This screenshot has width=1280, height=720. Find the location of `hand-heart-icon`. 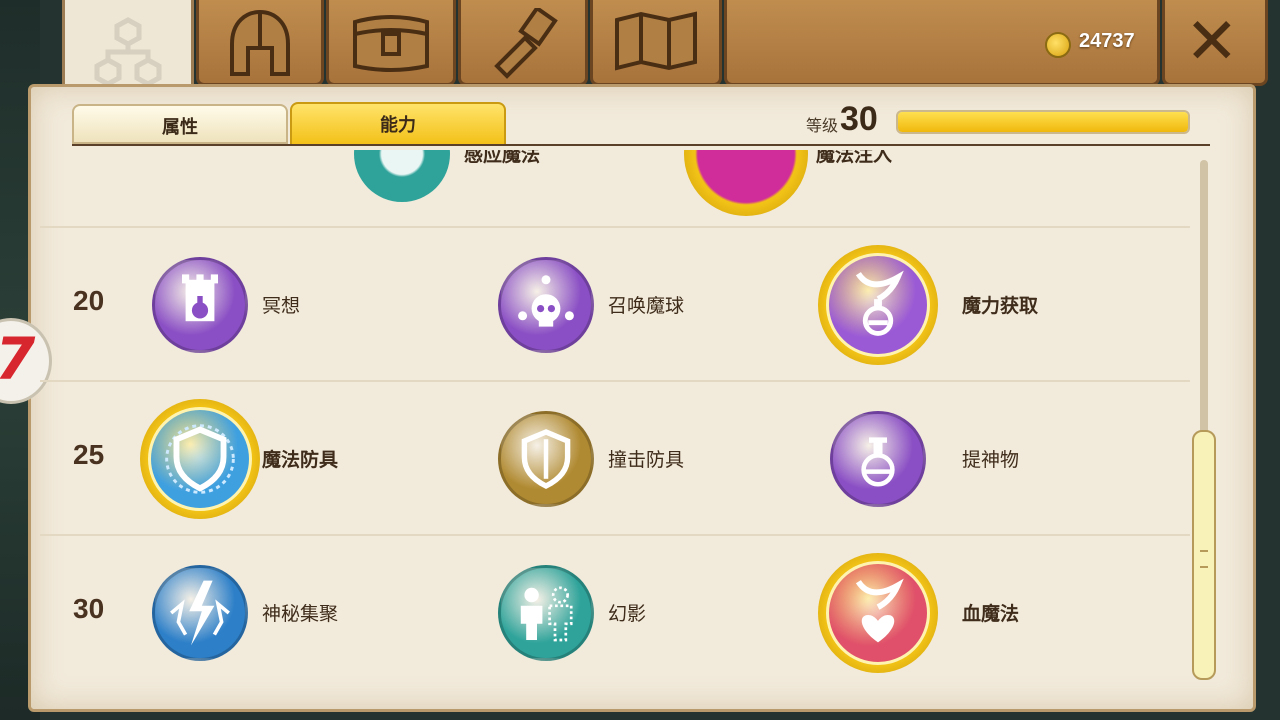

hand-heart-icon is located at coordinates (878, 613).